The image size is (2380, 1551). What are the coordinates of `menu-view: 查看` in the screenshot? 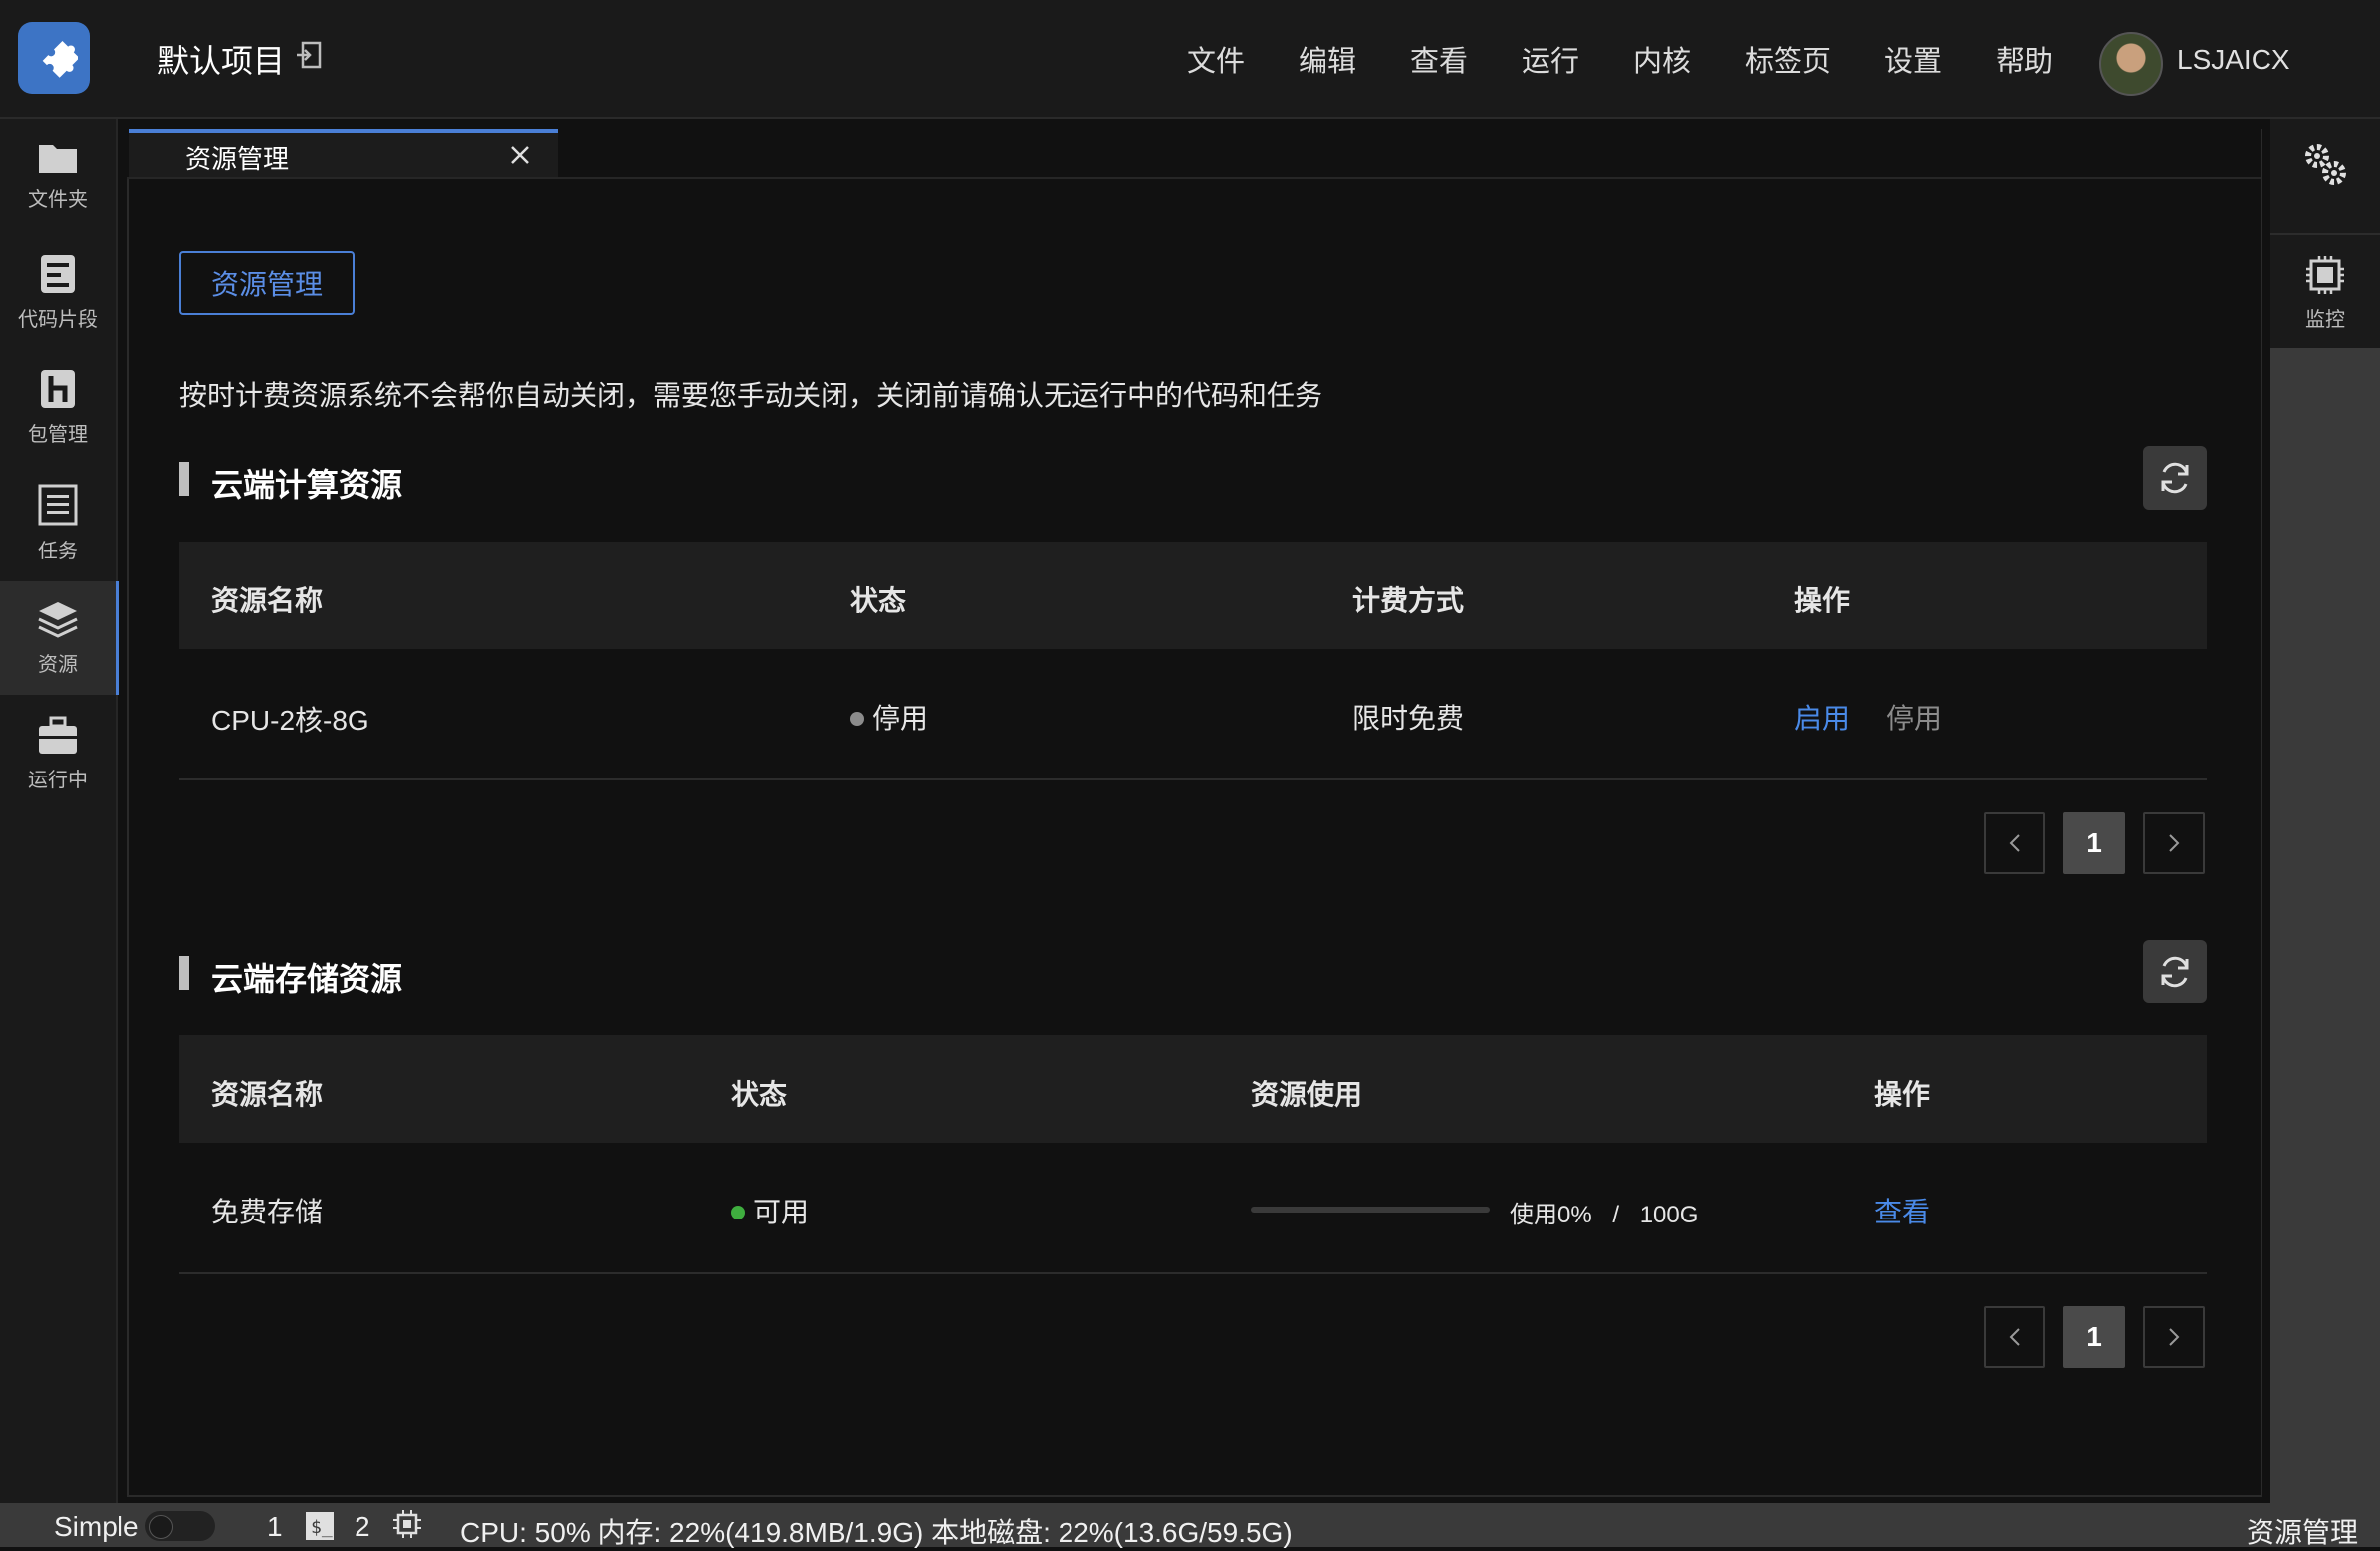 It's located at (1439, 58).